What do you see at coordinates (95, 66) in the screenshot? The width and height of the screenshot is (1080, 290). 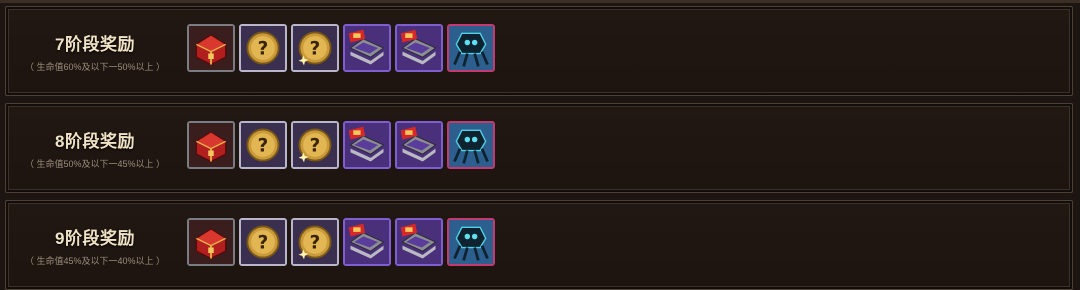 I see `stage-hp-range: （ 生命值60%及以下一50%以上 ）` at bounding box center [95, 66].